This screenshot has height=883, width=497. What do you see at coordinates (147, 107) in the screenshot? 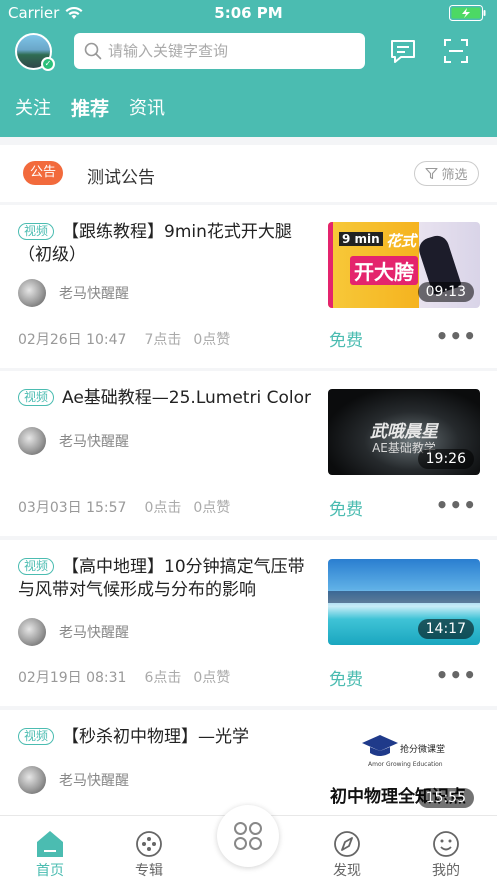
I see `tab-news: 资讯` at bounding box center [147, 107].